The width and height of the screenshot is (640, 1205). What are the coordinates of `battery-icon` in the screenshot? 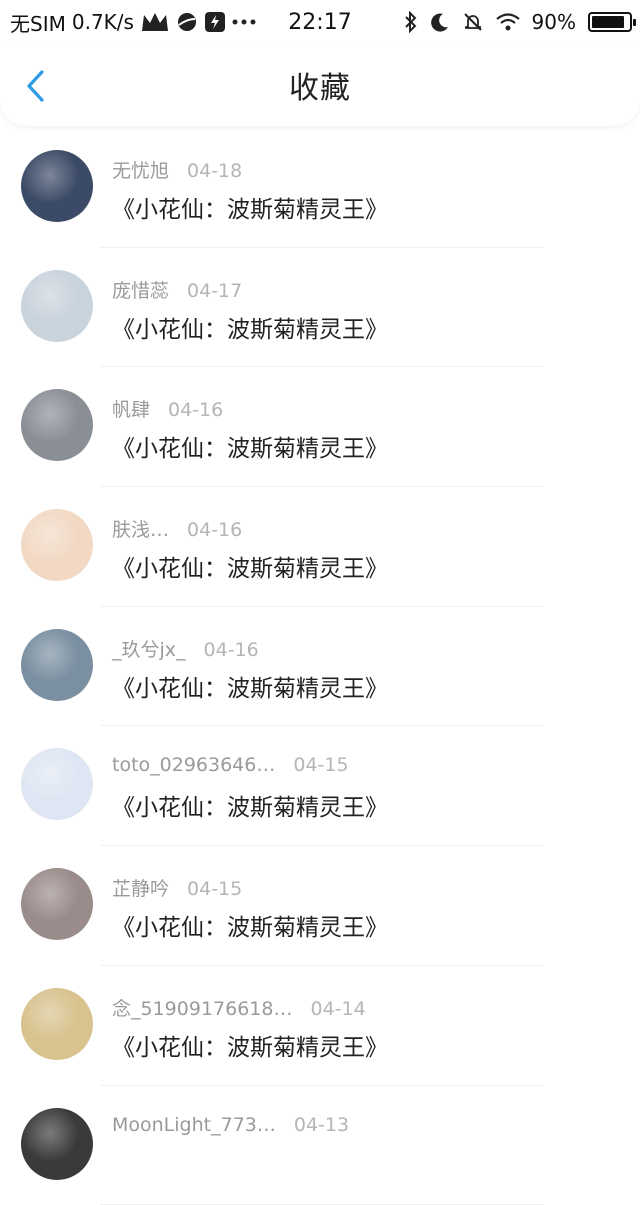 It's located at (610, 22).